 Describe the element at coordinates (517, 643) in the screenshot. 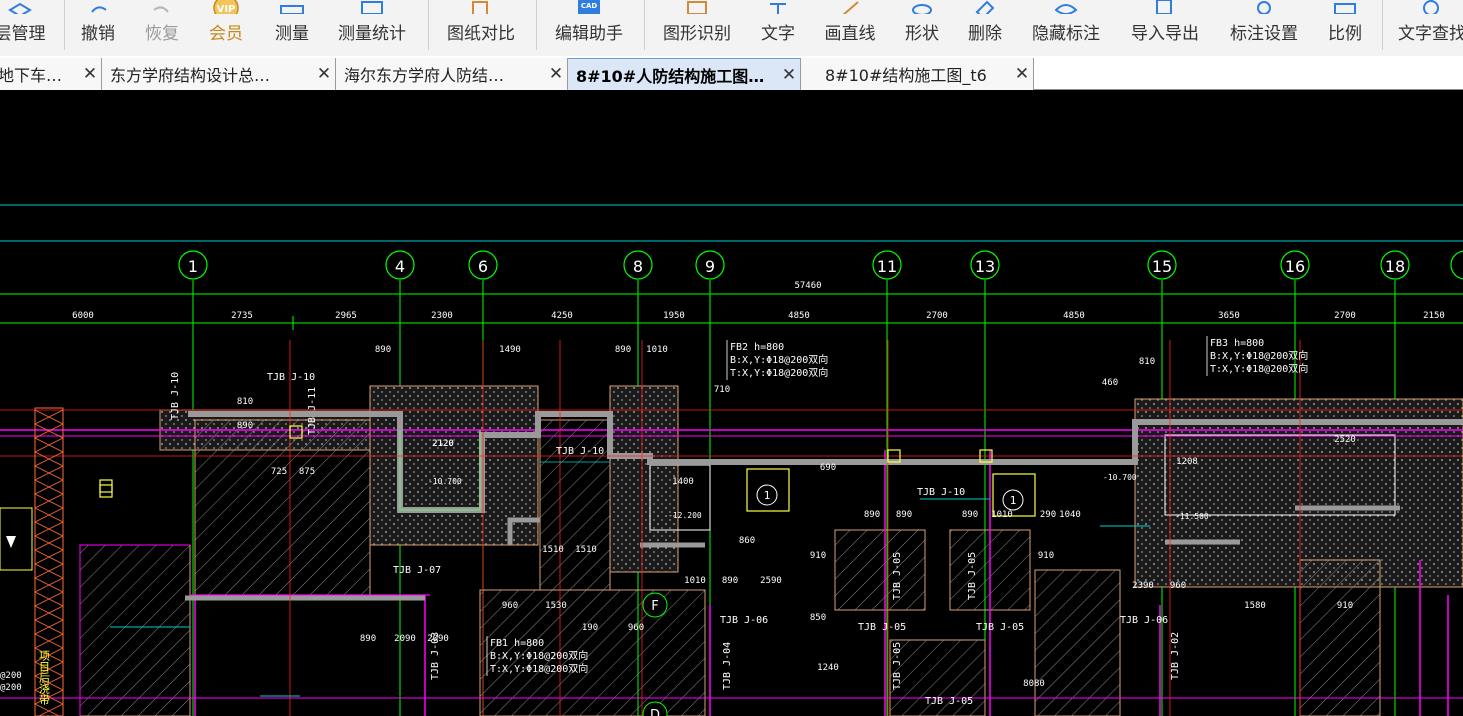

I see `cad-text: FB1 h=800` at that location.